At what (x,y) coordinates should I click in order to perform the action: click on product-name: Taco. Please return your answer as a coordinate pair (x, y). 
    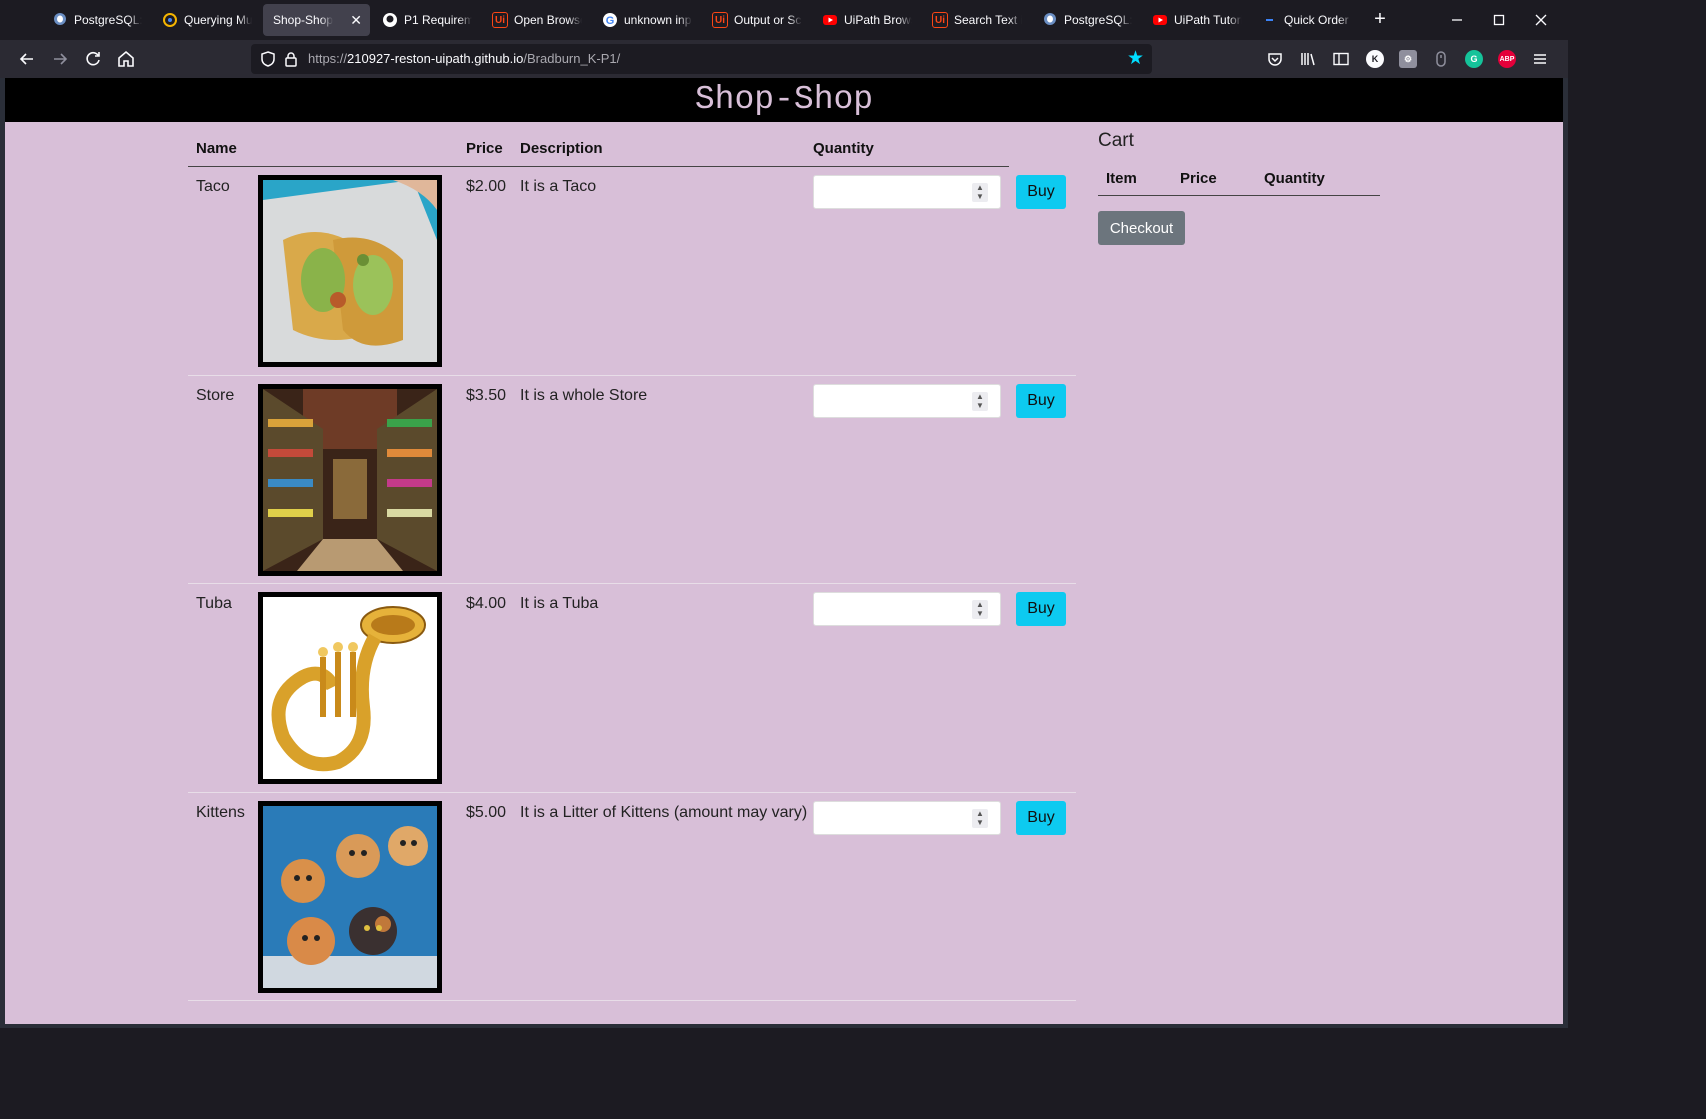
    Looking at the image, I should click on (213, 186).